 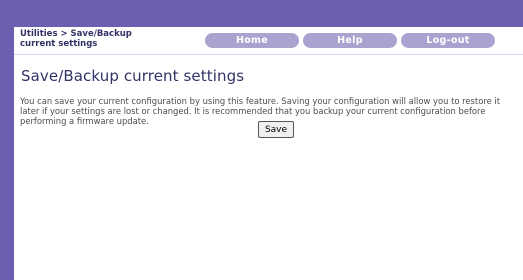 I want to click on save-button: Save, so click(x=276, y=129).